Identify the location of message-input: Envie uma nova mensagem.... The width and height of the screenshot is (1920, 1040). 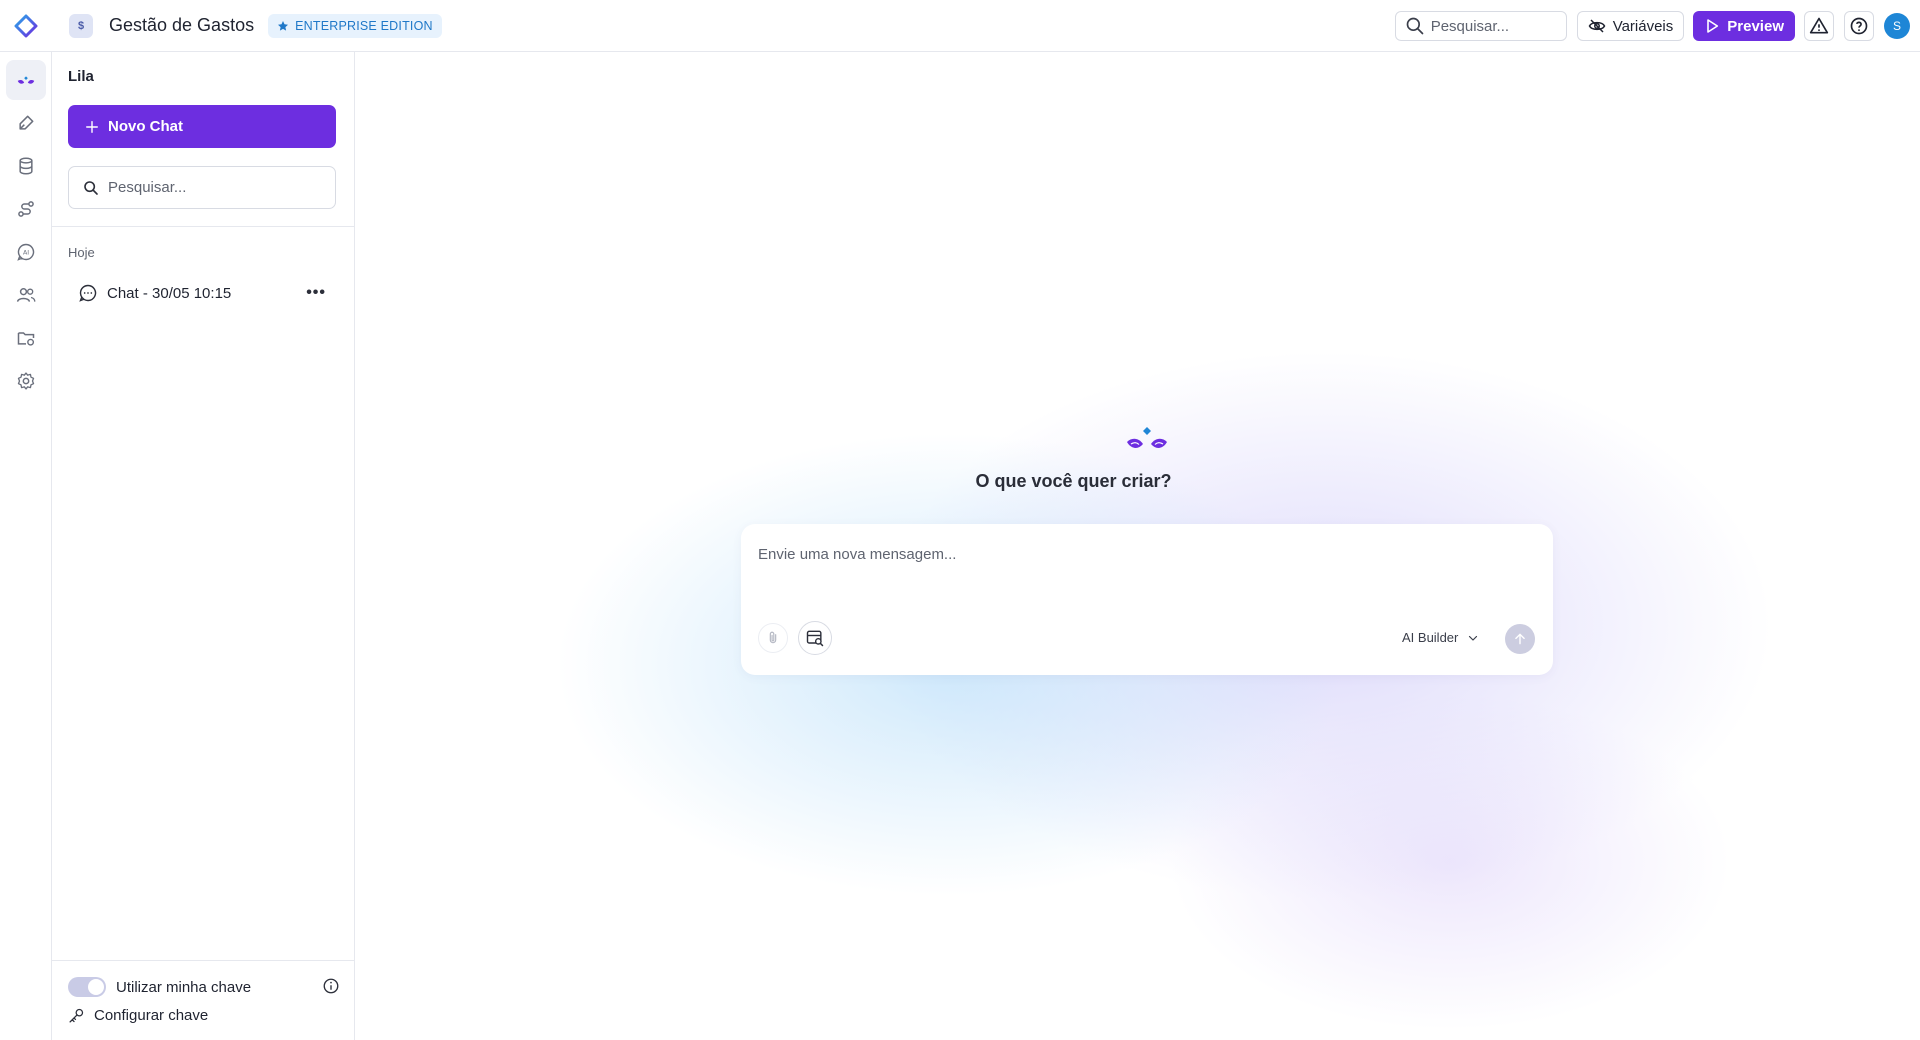
(857, 554).